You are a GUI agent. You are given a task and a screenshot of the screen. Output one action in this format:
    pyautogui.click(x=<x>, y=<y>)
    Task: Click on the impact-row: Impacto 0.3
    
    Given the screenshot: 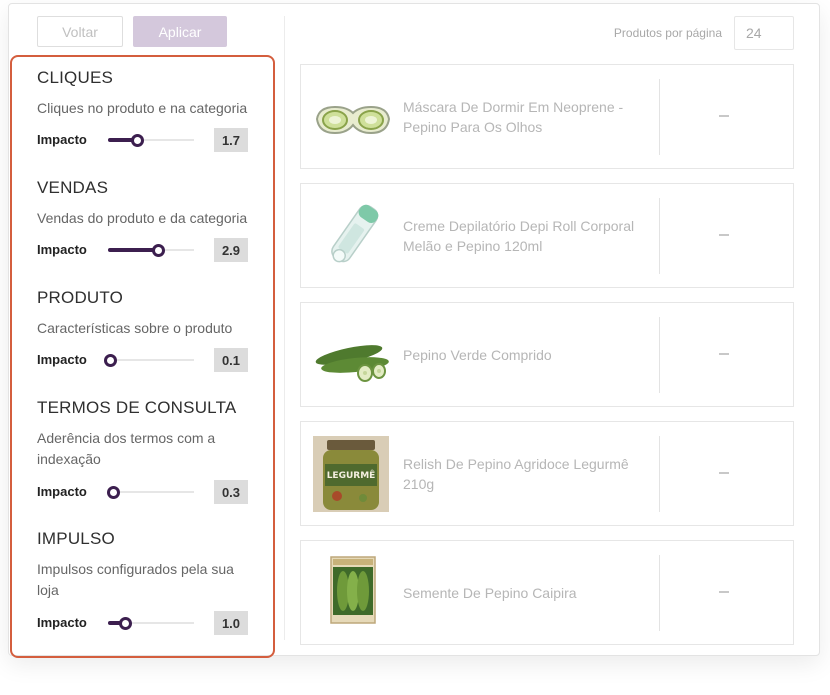 What is the action you would take?
    pyautogui.click(x=147, y=492)
    